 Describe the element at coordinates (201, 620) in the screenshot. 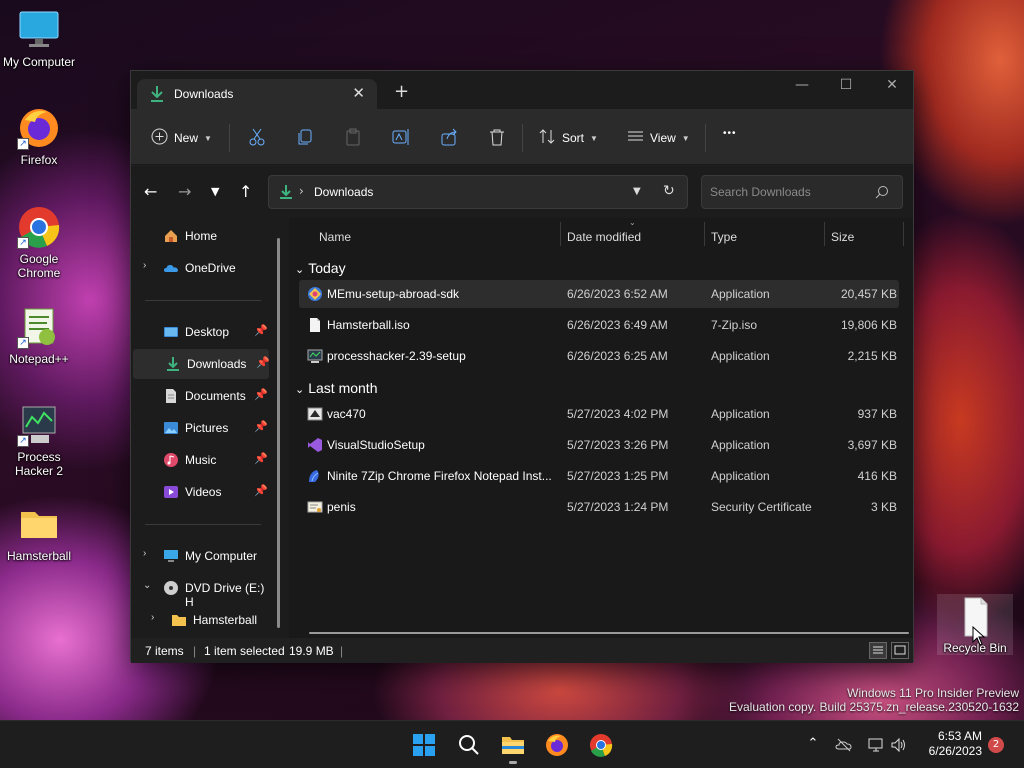

I see `nav-item-hamsterball: › Hamsterball` at that location.